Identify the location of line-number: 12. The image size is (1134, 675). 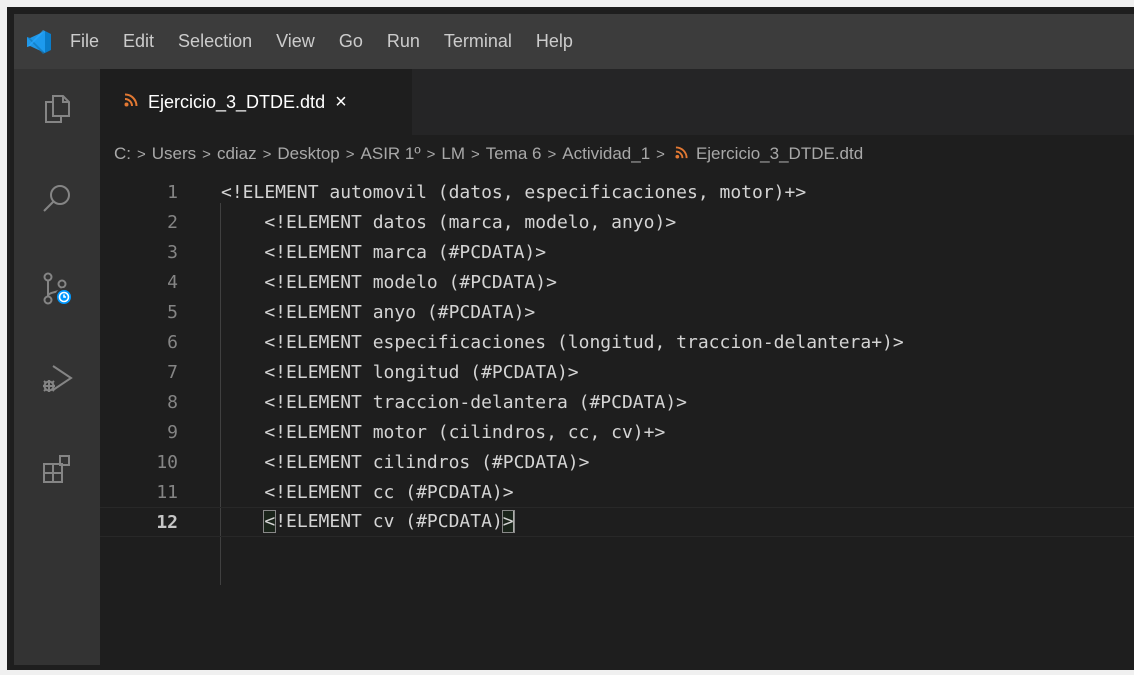
(167, 522).